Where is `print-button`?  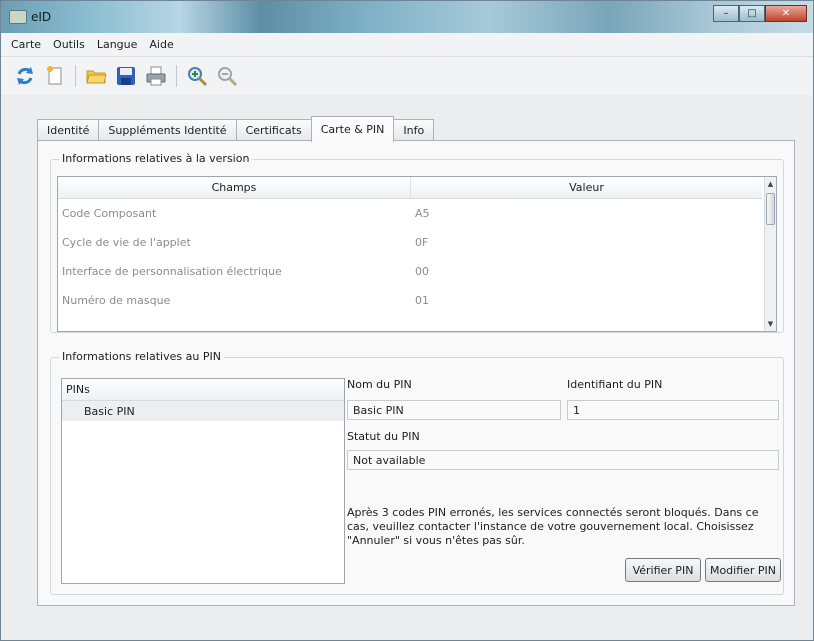 print-button is located at coordinates (156, 76).